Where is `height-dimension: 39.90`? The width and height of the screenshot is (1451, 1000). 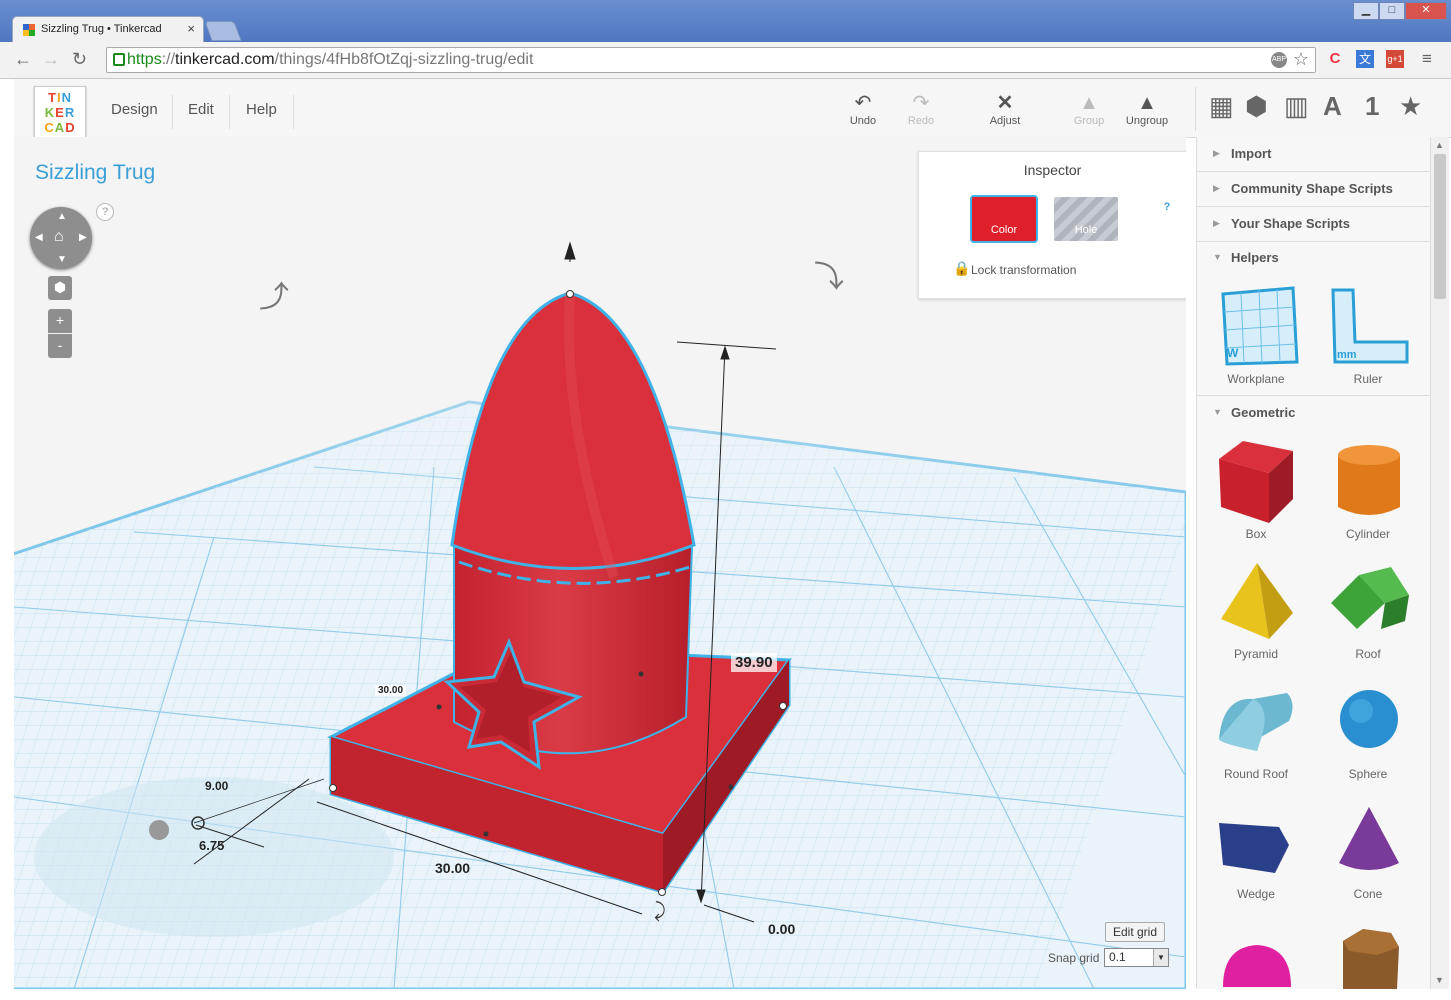
height-dimension: 39.90 is located at coordinates (754, 662).